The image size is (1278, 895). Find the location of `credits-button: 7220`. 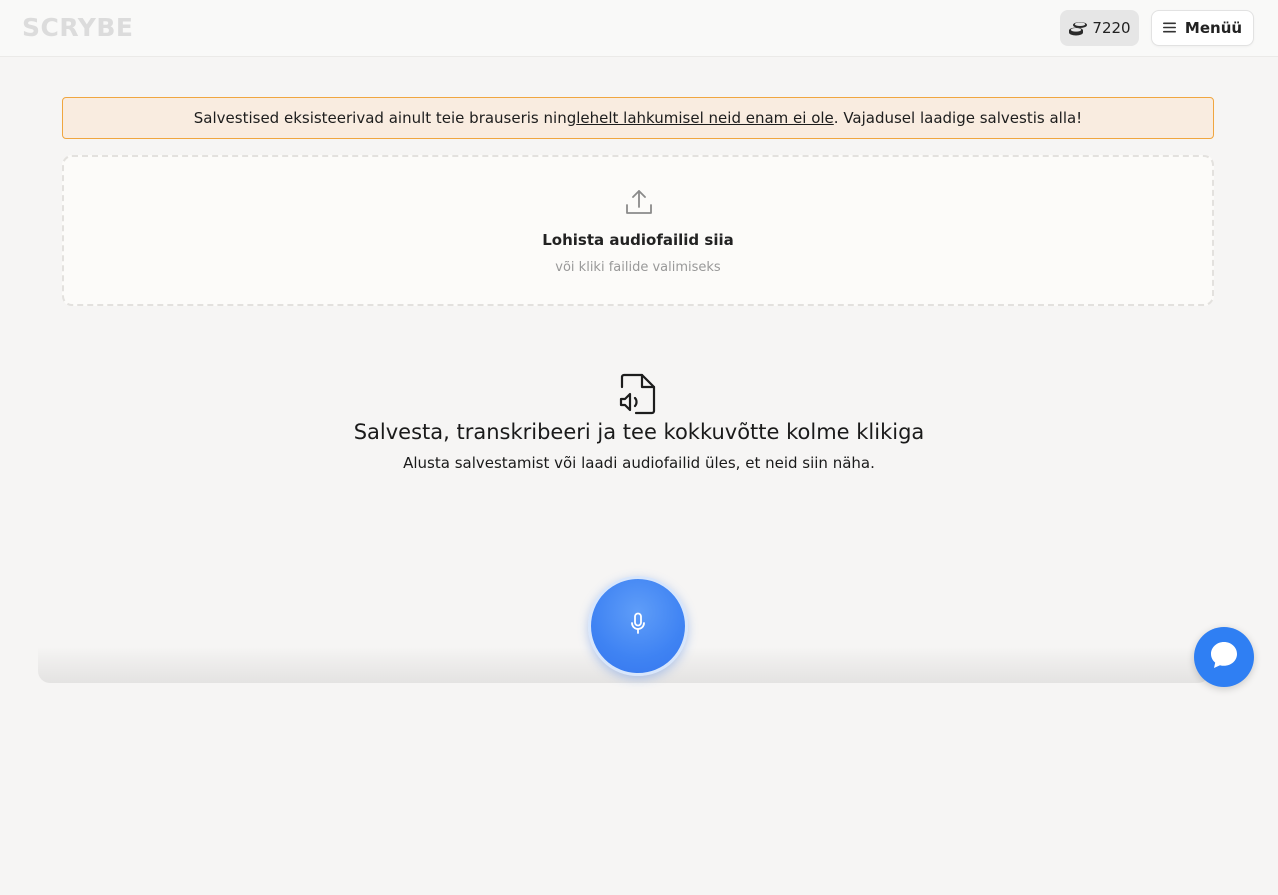

credits-button: 7220 is located at coordinates (1099, 28).